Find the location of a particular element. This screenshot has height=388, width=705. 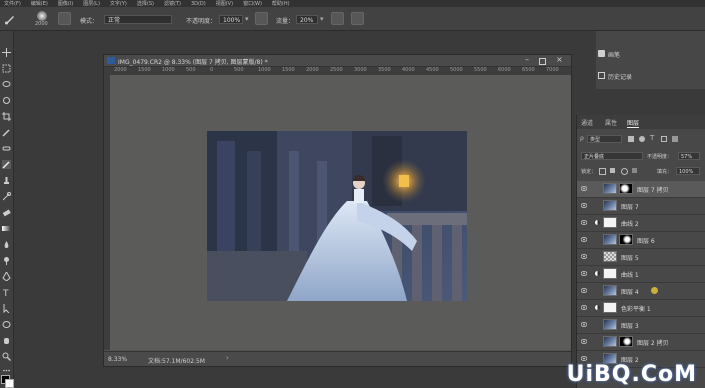

pressure-size-icon is located at coordinates (357, 18).